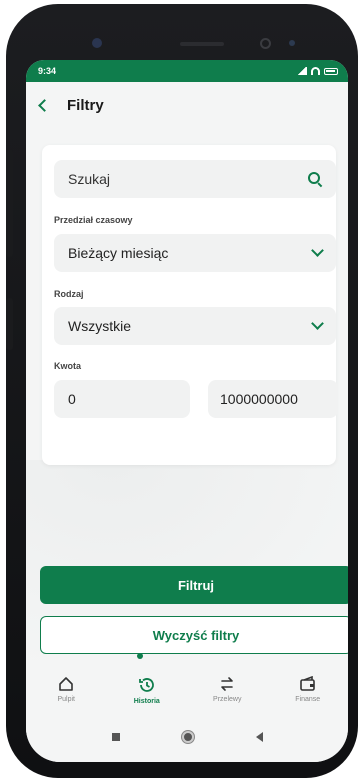  I want to click on clear-filters-button: Wyczyść filtry, so click(194, 635).